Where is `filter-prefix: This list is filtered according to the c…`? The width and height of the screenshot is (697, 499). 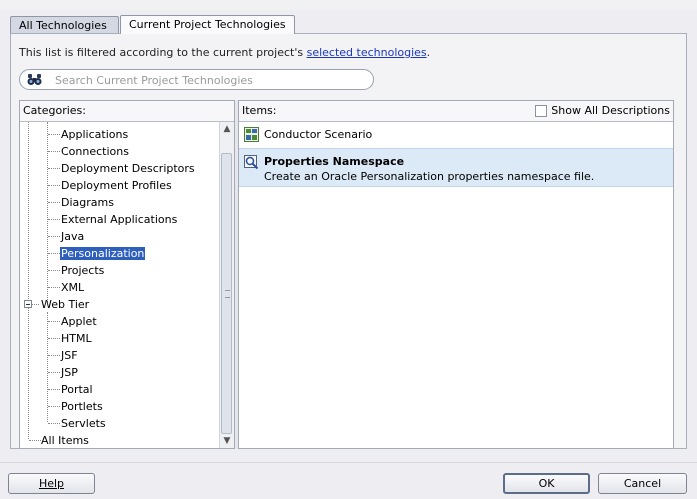
filter-prefix: This list is filtered according to the c… is located at coordinates (163, 52).